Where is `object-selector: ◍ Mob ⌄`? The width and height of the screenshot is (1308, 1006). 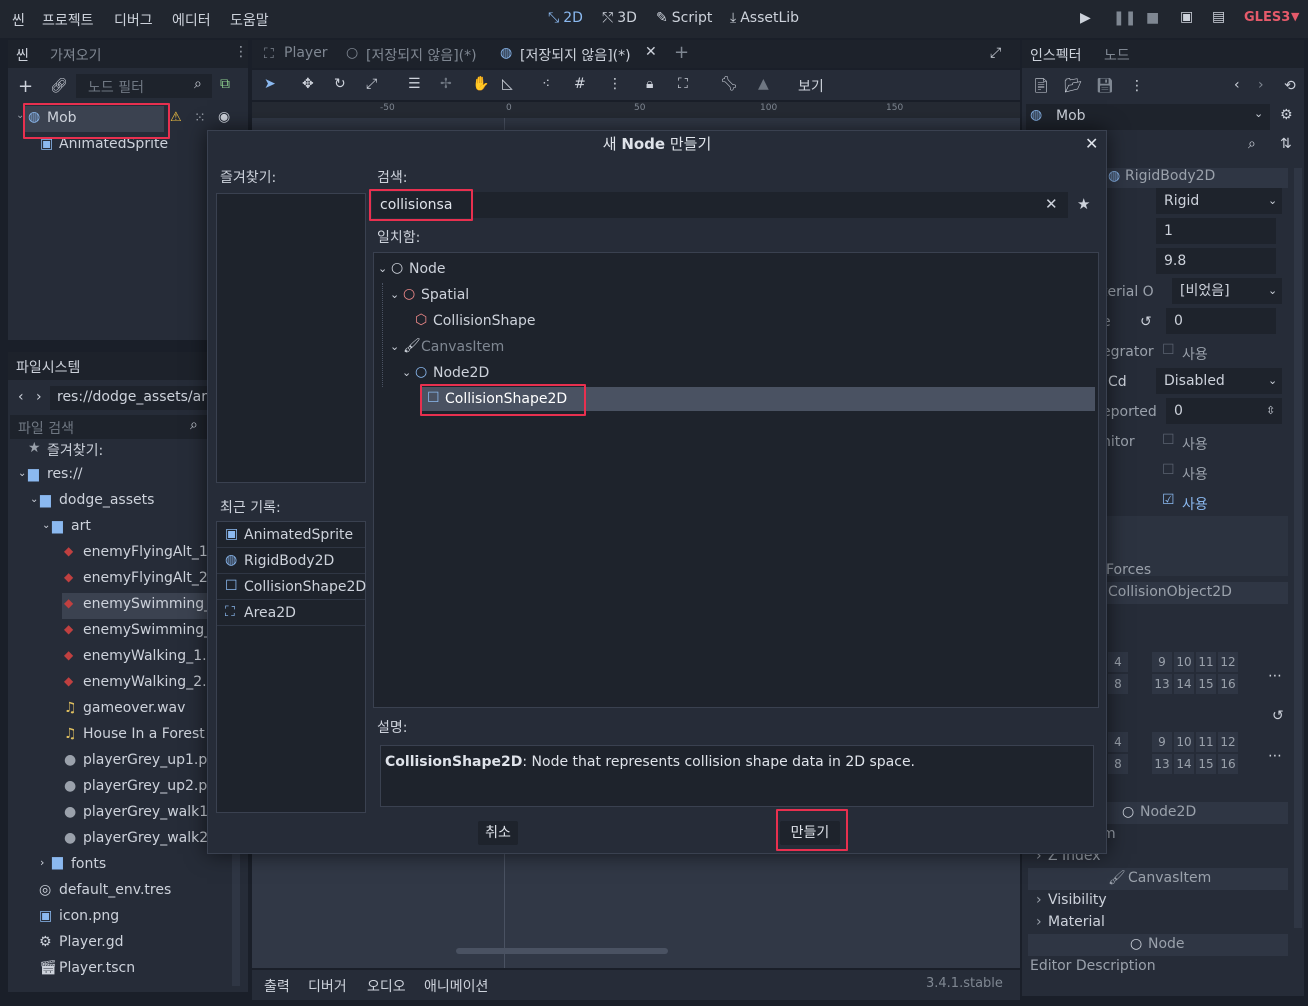
object-selector: ◍ Mob ⌄ is located at coordinates (1148, 117).